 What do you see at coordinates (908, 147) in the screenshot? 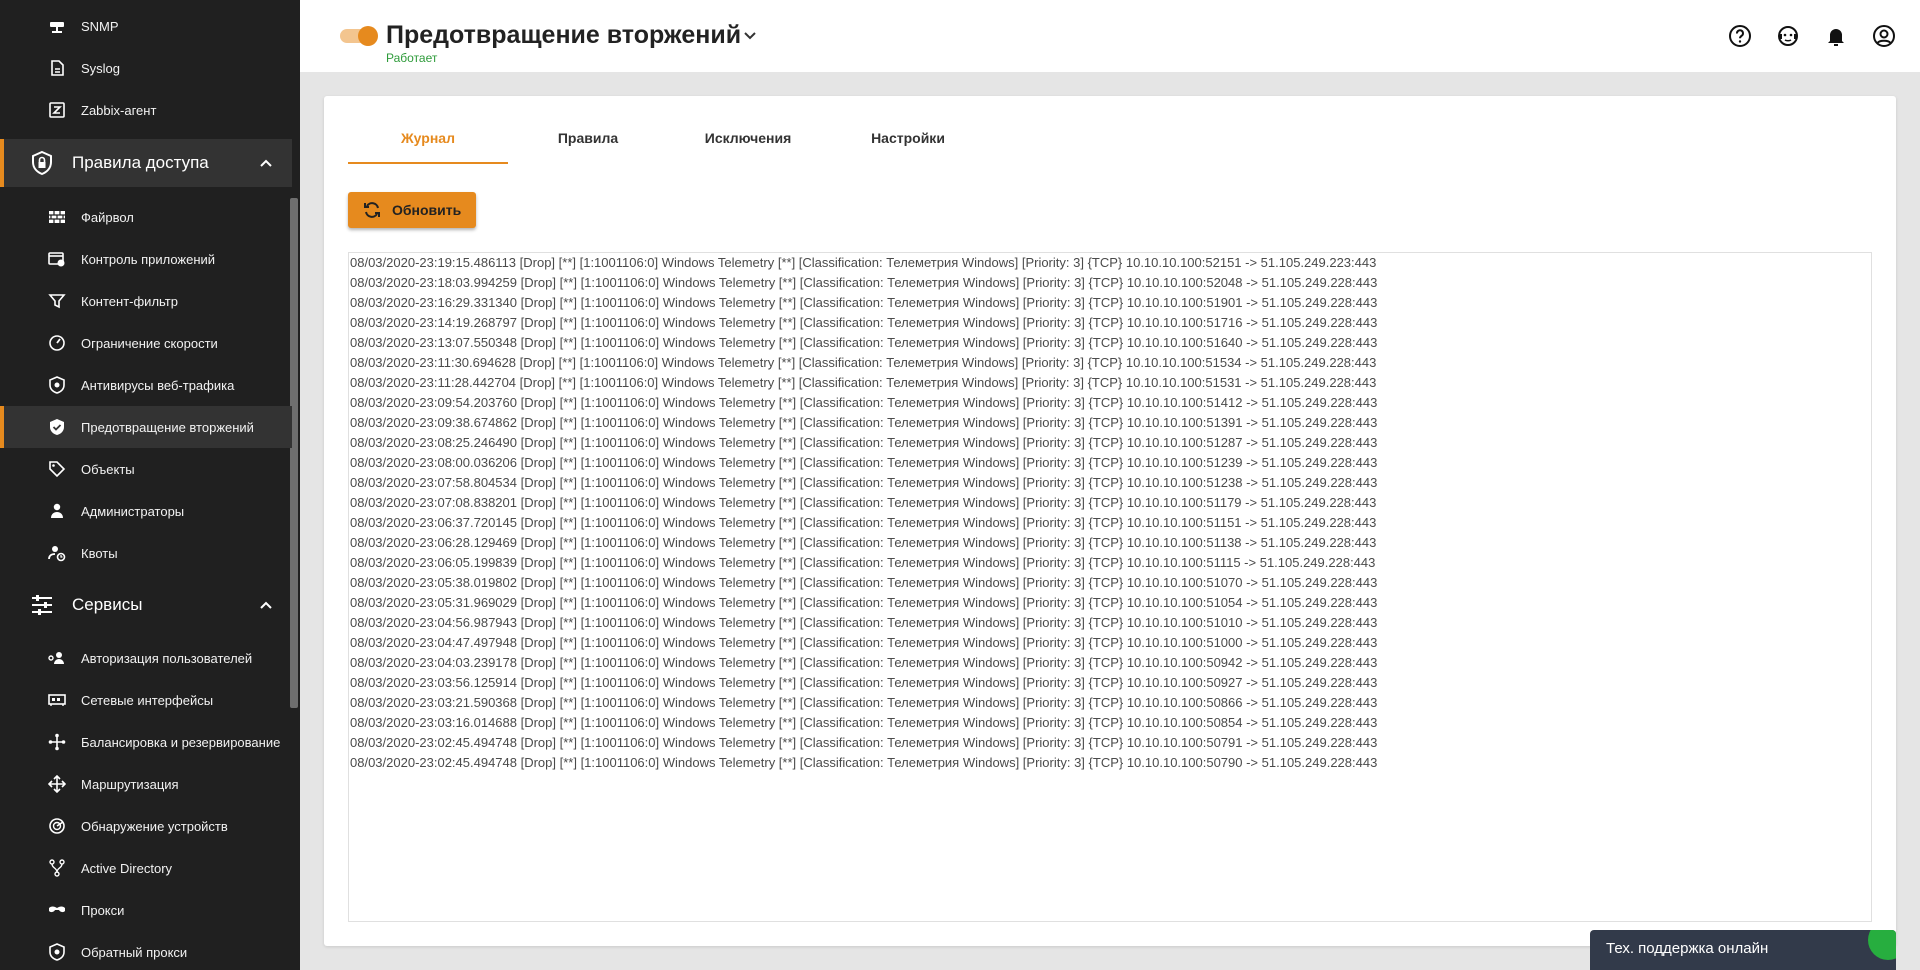
I see `tab-settings: Настройки` at bounding box center [908, 147].